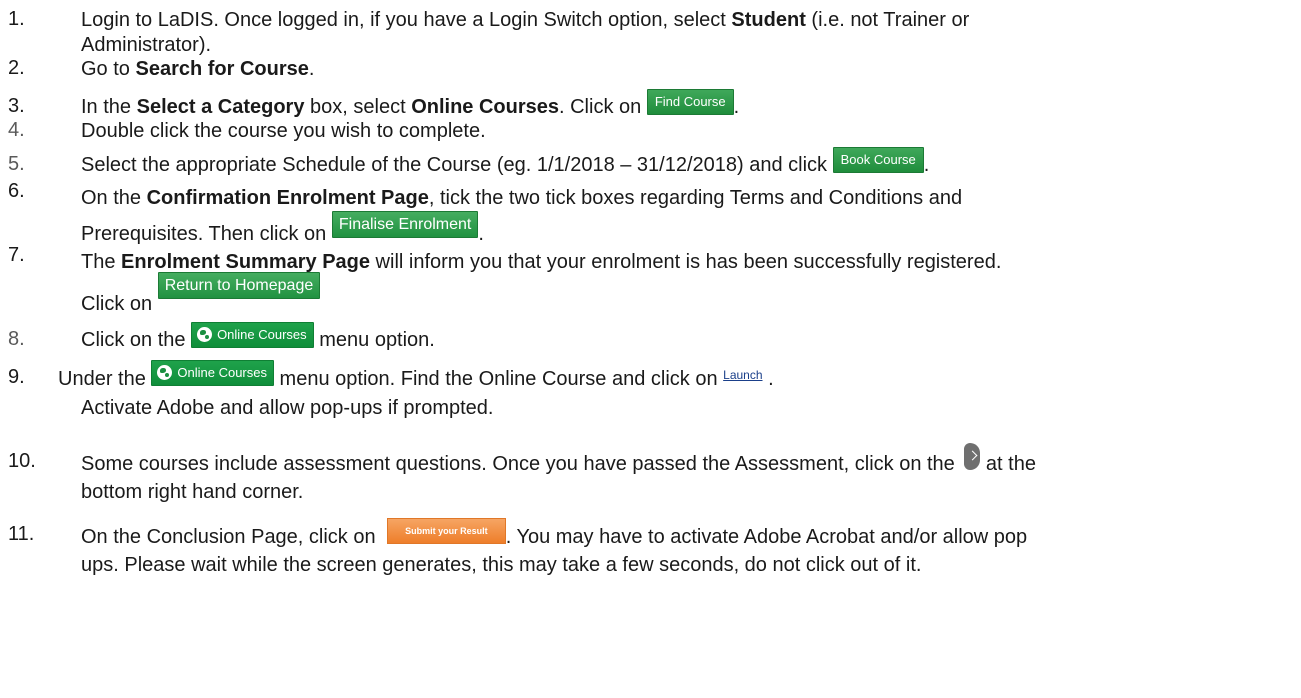 This screenshot has width=1301, height=698. I want to click on step-number: 2., so click(16, 68).